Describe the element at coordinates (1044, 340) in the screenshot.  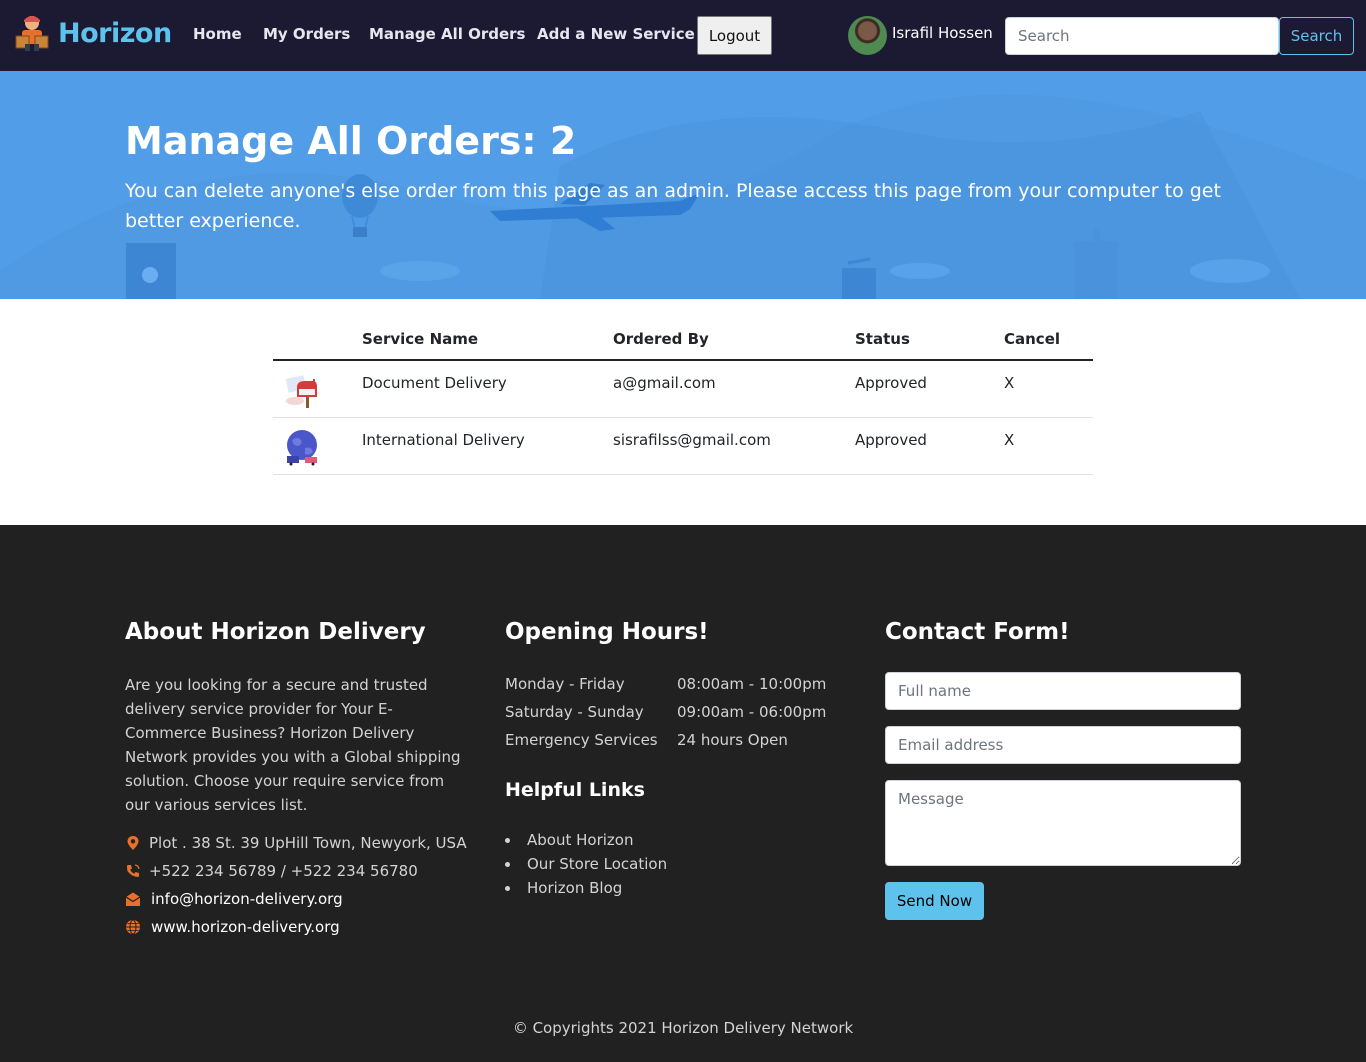
I see `header-cancel: Cancel` at that location.